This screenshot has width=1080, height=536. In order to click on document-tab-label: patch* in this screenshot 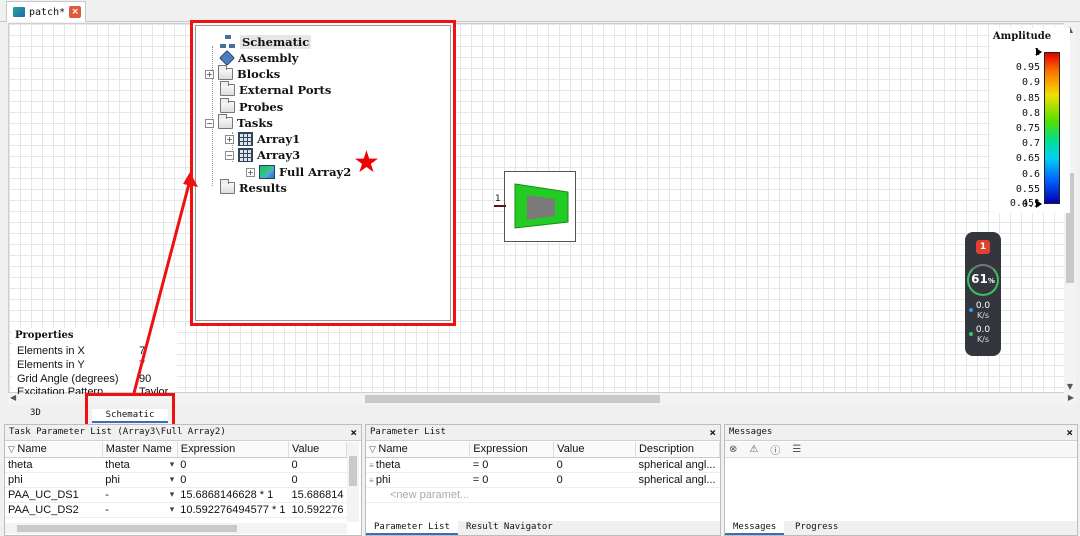, I will do `click(47, 12)`.